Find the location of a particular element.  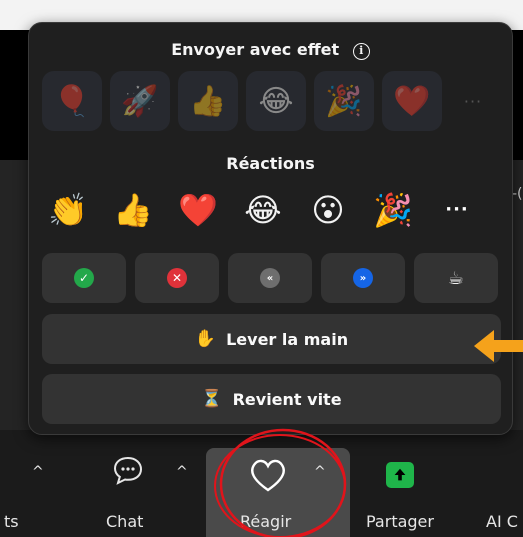

toolbar-partial-left: ts is located at coordinates (11, 521).